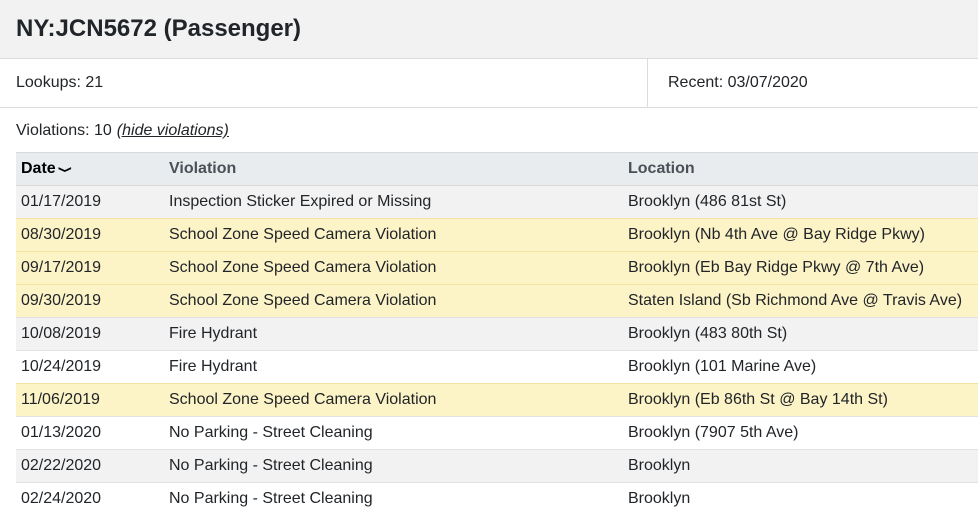 The height and width of the screenshot is (520, 978). Describe the element at coordinates (38, 168) in the screenshot. I see `date-header-label: Date` at that location.